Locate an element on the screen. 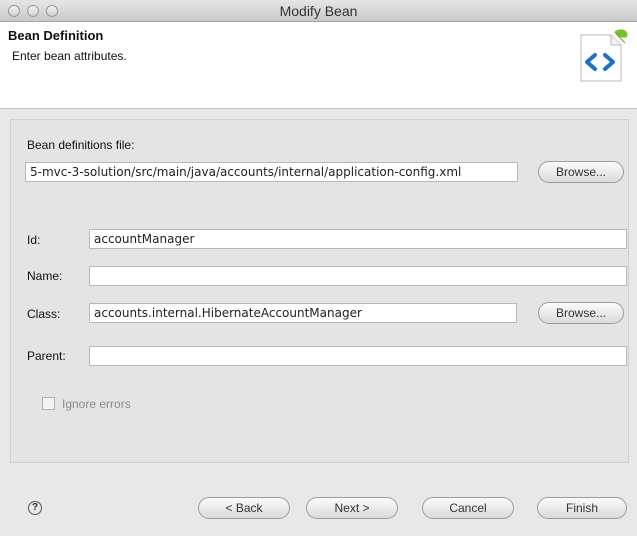  xml-bean-icon is located at coordinates (604, 55).